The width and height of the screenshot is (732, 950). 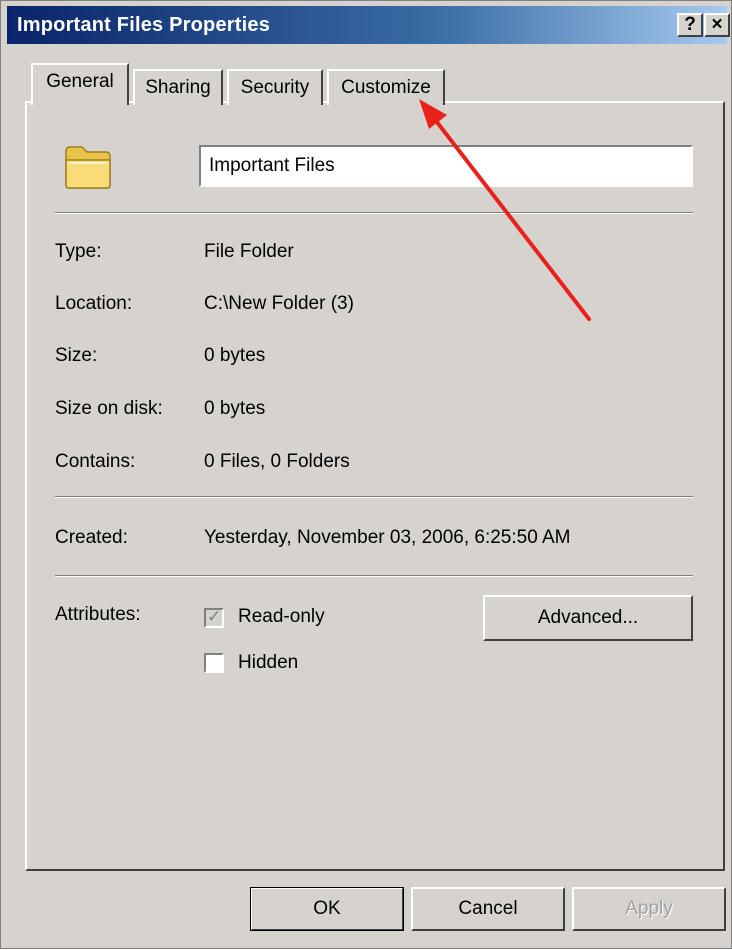 I want to click on size-on-disk-label: Size on disk:, so click(x=109, y=408).